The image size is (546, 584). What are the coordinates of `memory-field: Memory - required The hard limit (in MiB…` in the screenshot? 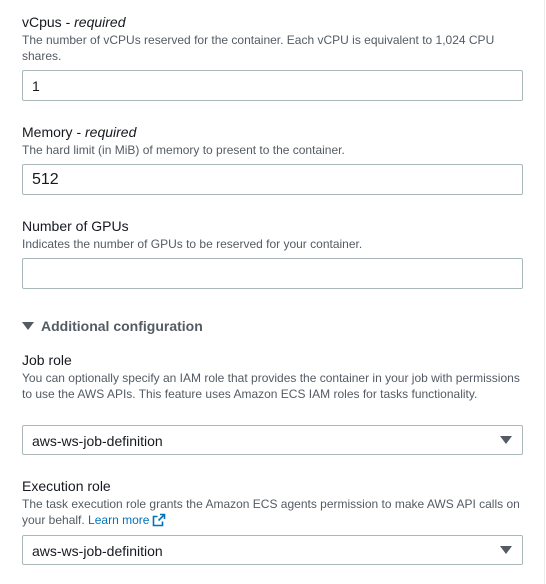 It's located at (272, 159).